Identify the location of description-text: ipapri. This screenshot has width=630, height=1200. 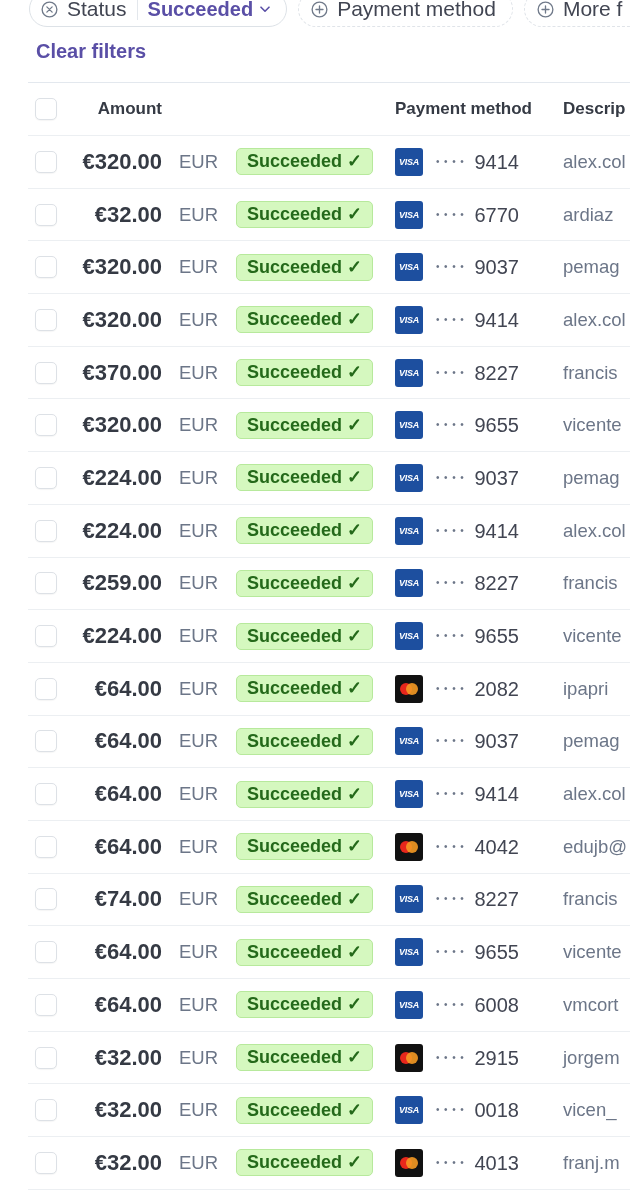
(586, 688).